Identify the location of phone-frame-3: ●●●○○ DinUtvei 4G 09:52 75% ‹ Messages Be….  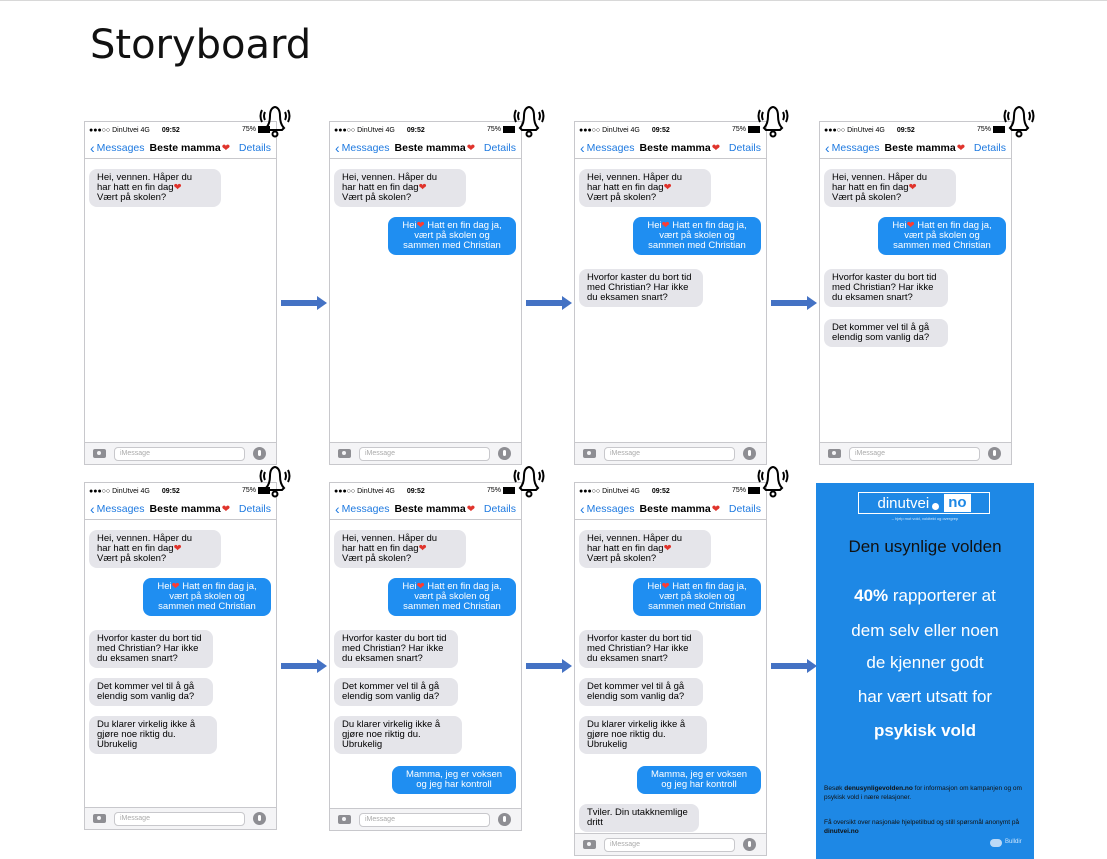
(670, 293).